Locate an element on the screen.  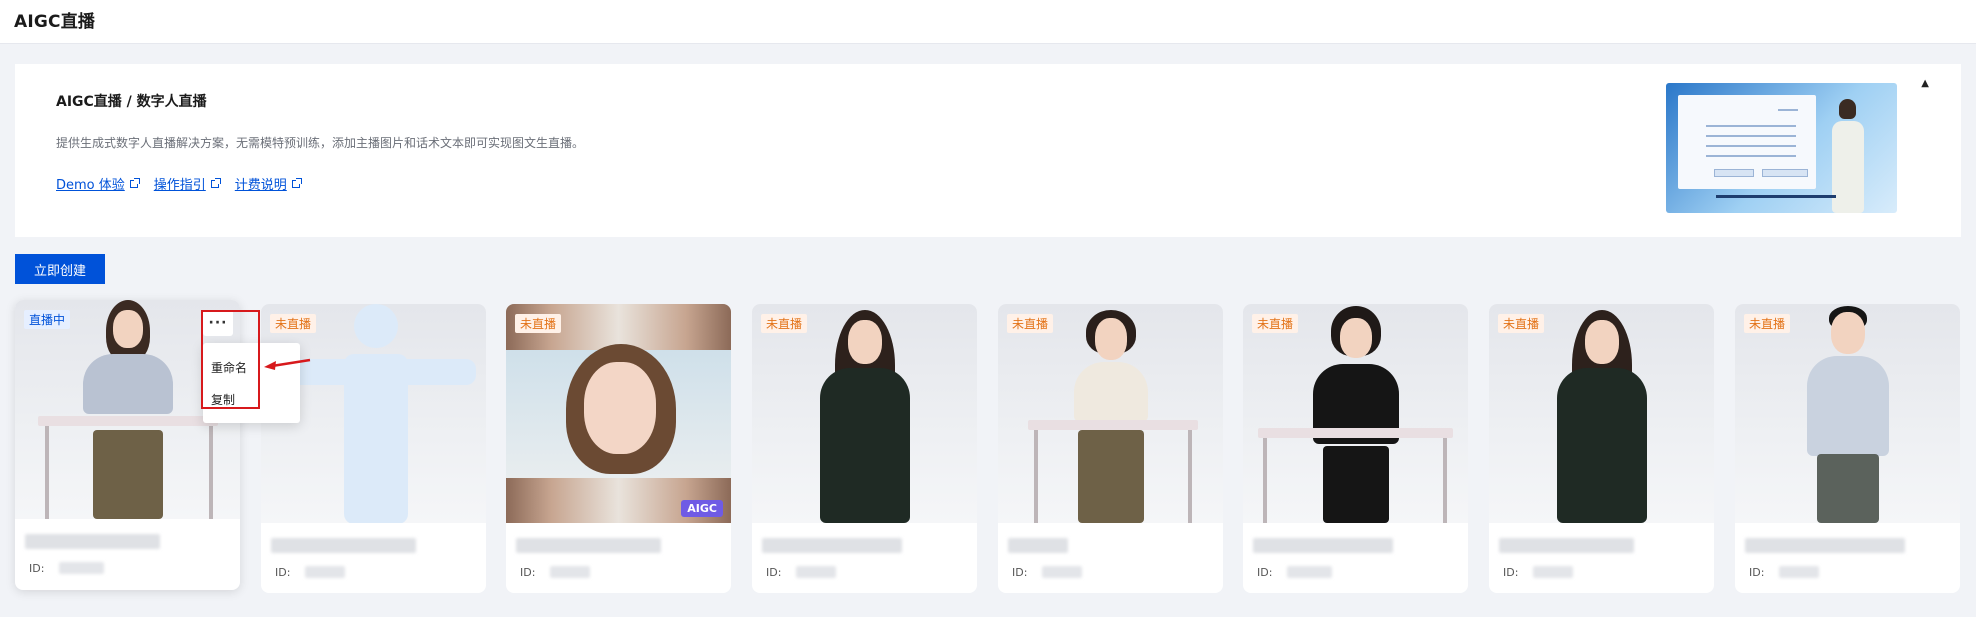
create-button: 立即创建 is located at coordinates (60, 269).